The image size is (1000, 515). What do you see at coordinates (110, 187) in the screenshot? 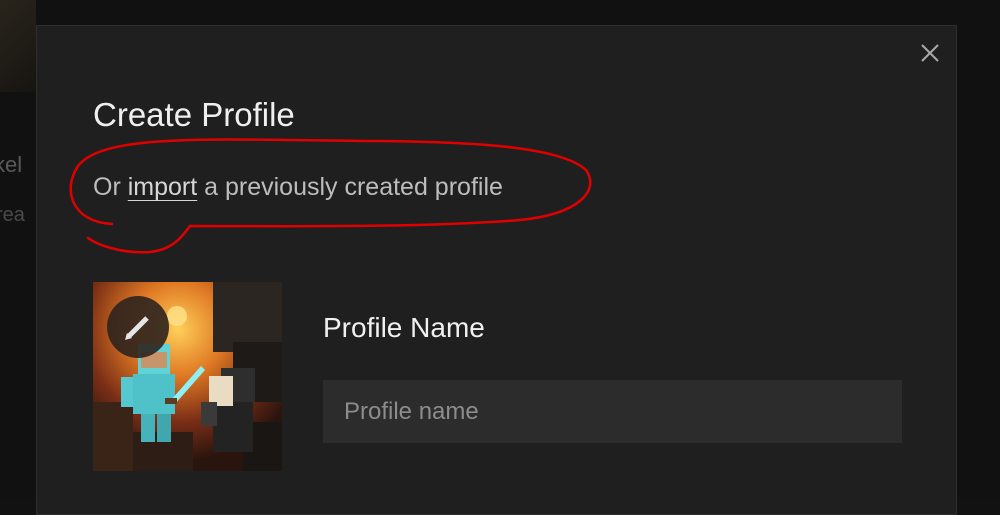
I see `import-prompt-prefix: Or` at bounding box center [110, 187].